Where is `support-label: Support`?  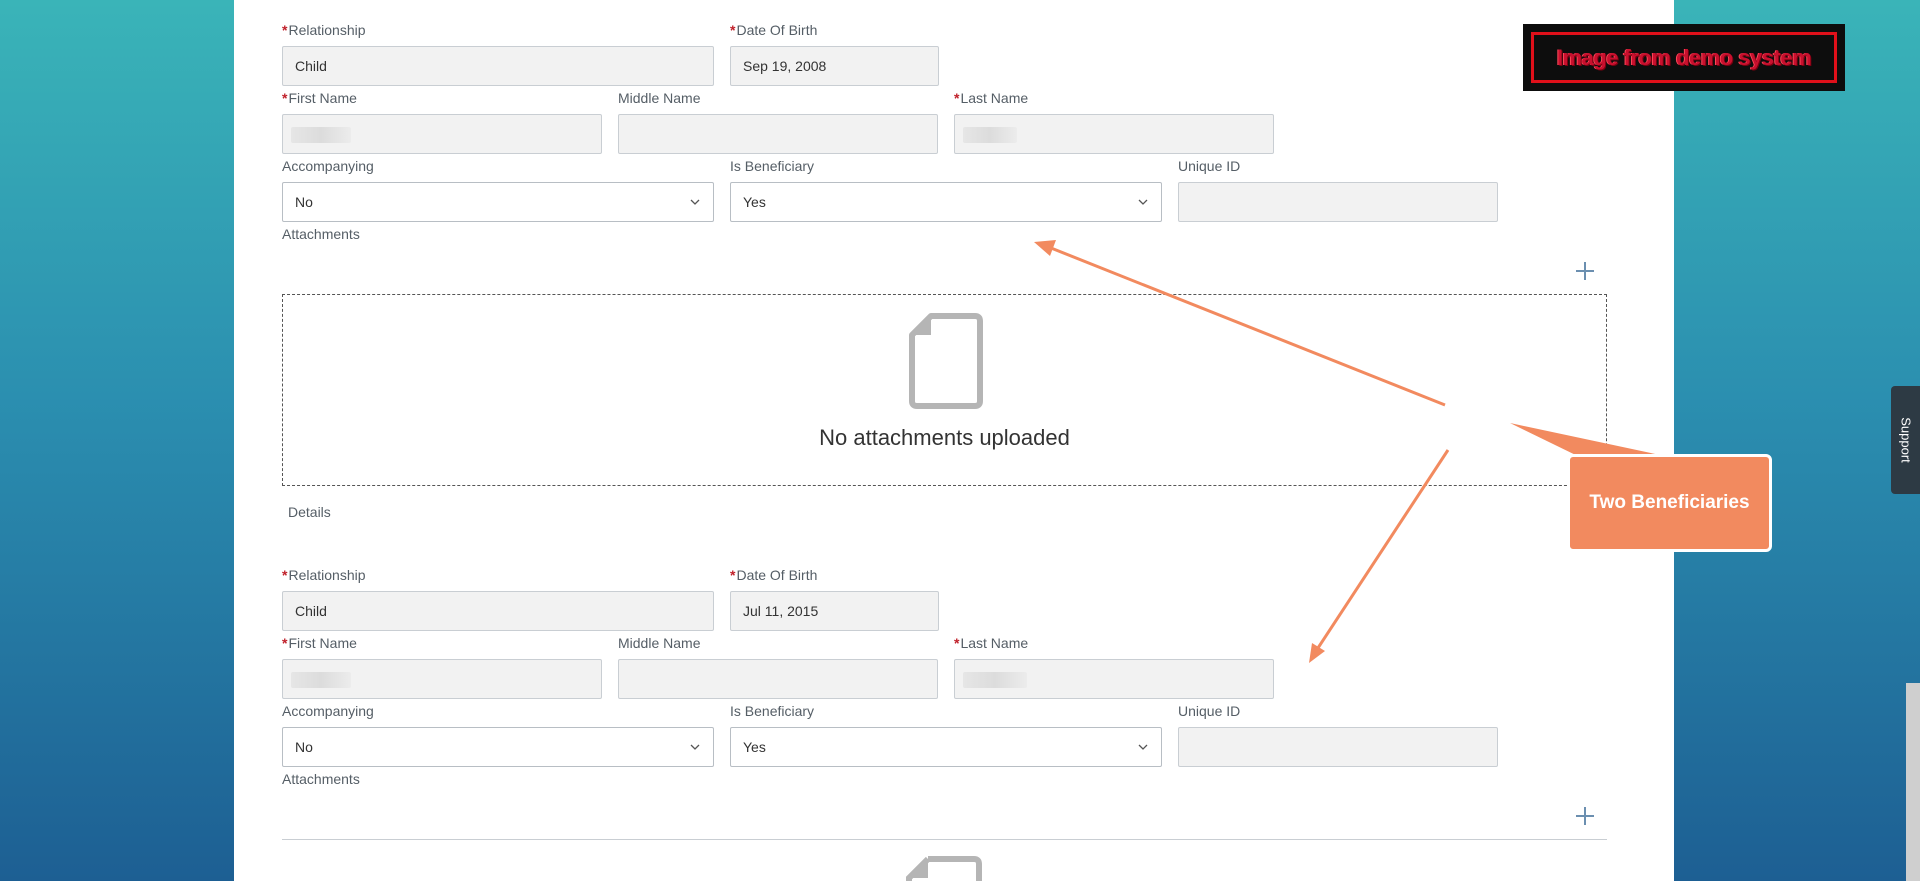
support-label: Support is located at coordinates (1905, 440).